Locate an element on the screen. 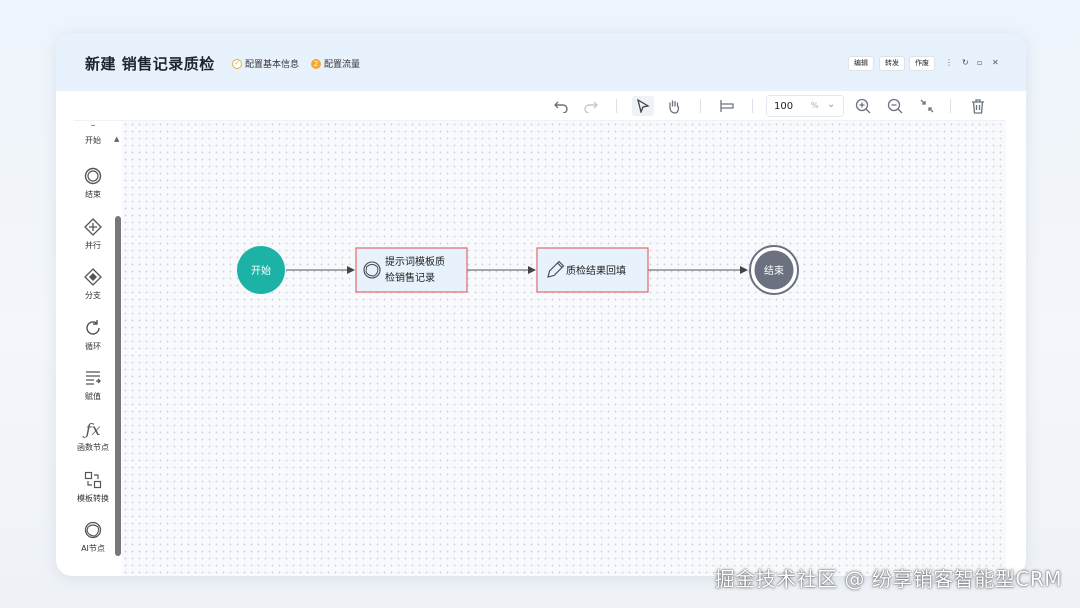  scroll-up-icon: ▲ is located at coordinates (116, 139).